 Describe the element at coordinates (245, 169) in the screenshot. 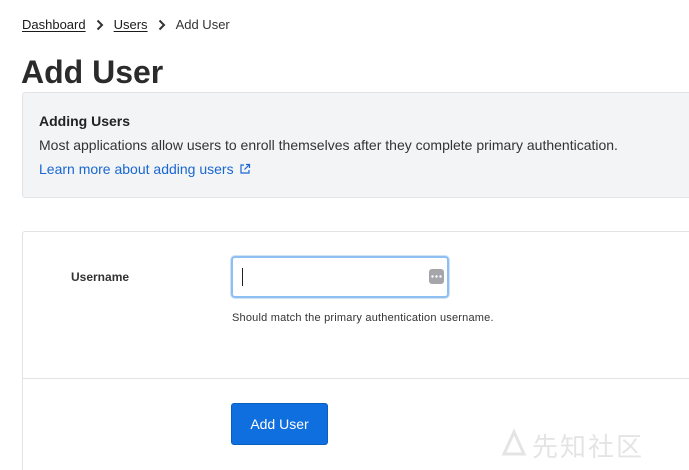

I see `external-link-icon` at that location.